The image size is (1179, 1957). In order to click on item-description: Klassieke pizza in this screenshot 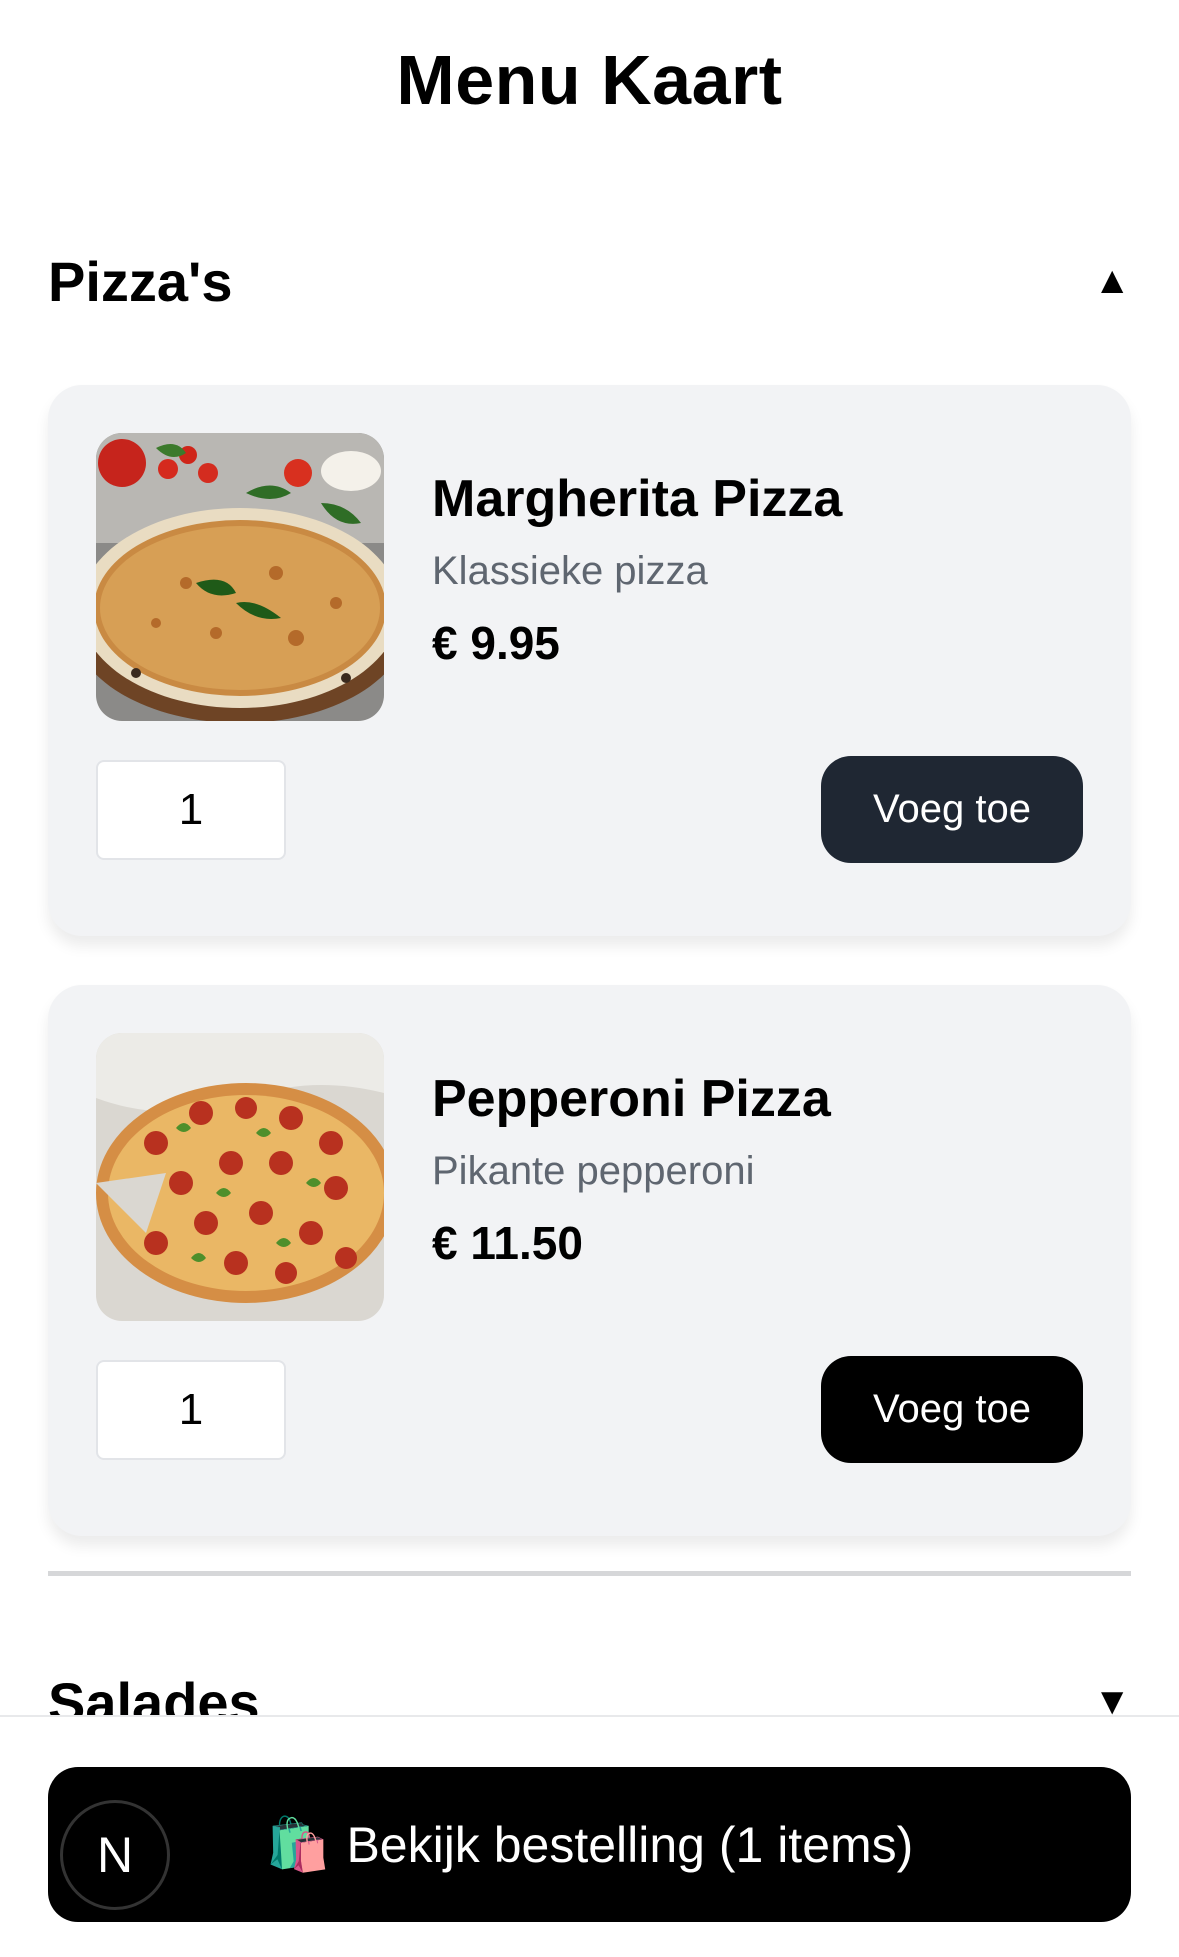, I will do `click(570, 571)`.